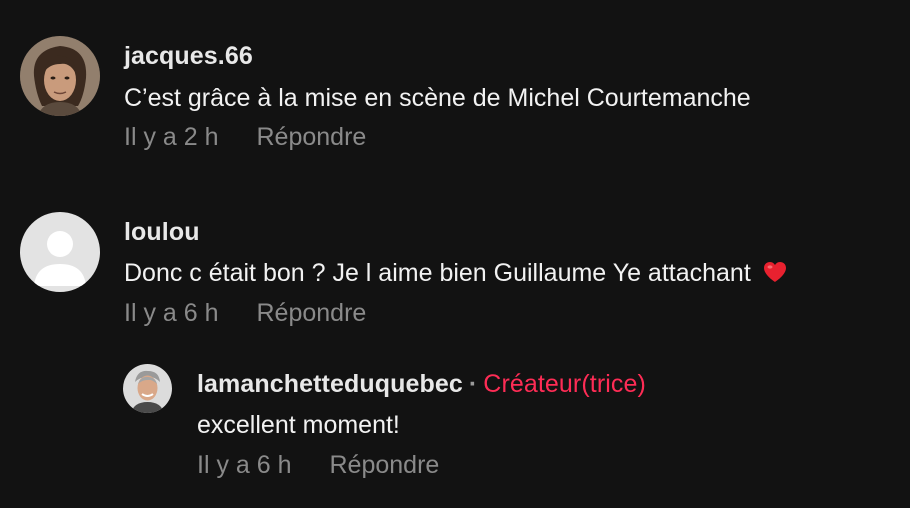 The width and height of the screenshot is (910, 508). What do you see at coordinates (330, 384) in the screenshot?
I see `reply-username: lamanchetteduquebec` at bounding box center [330, 384].